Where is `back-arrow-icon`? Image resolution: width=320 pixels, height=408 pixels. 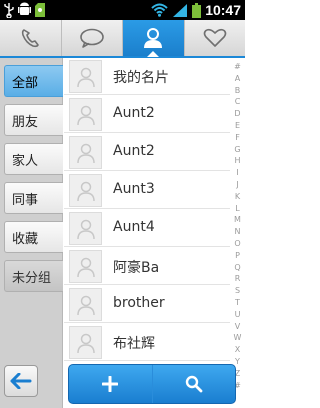
back-arrow-icon is located at coordinates (21, 381).